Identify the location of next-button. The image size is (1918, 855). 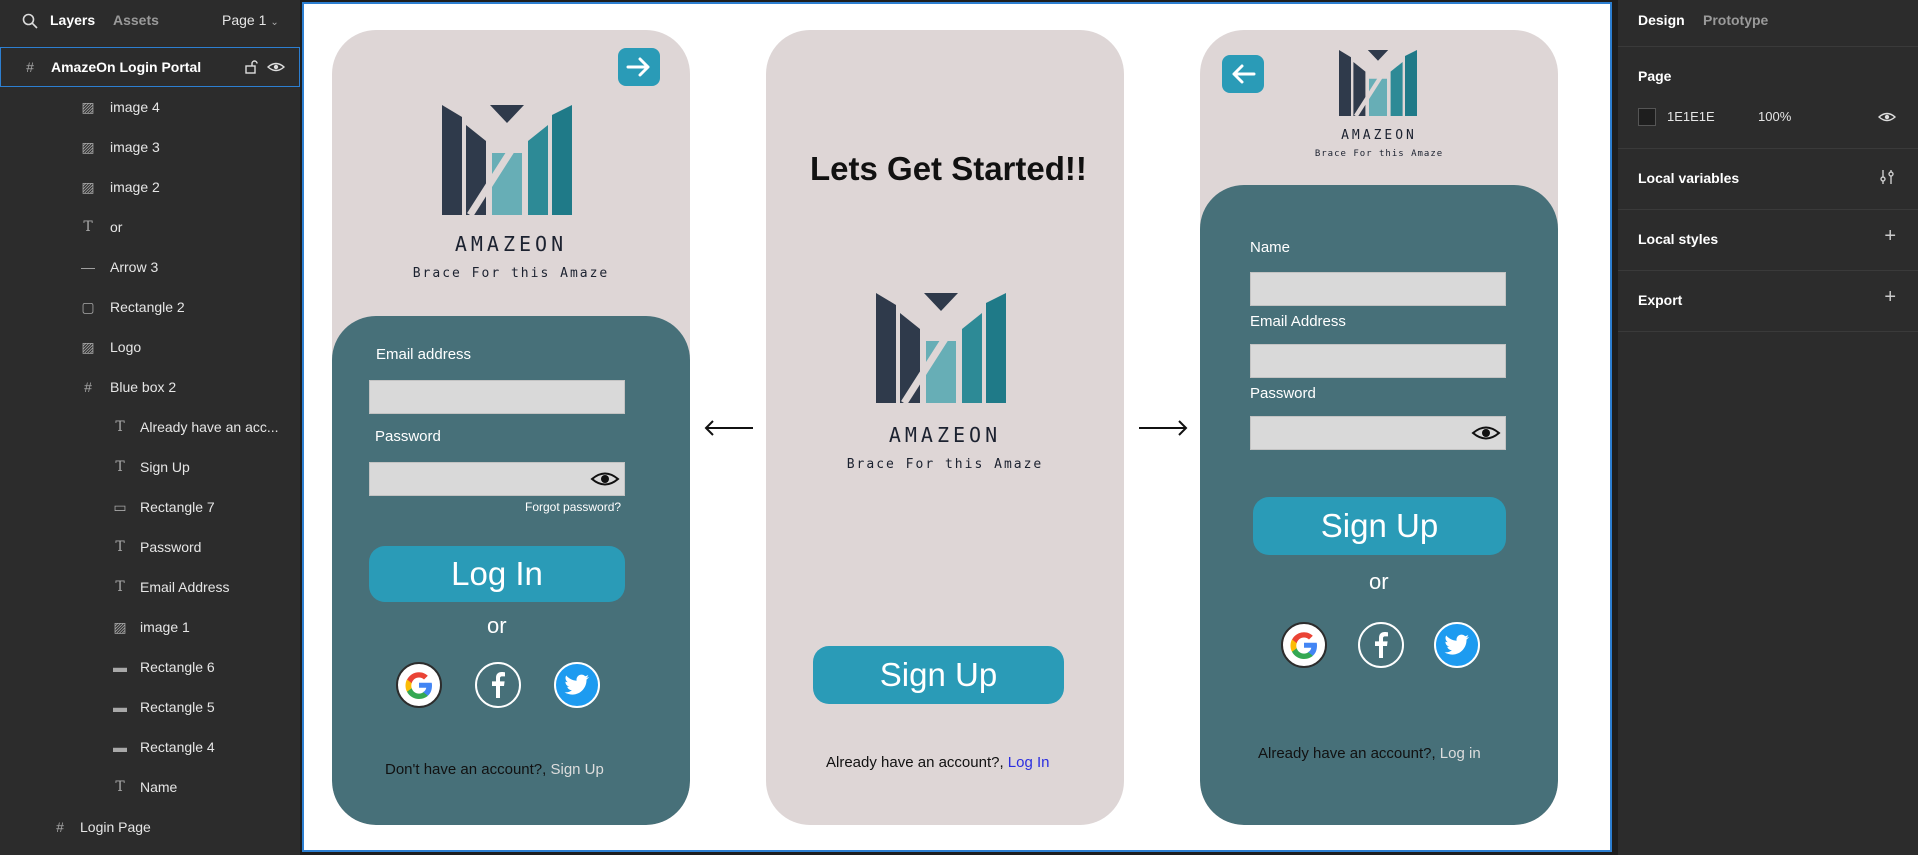
(639, 67).